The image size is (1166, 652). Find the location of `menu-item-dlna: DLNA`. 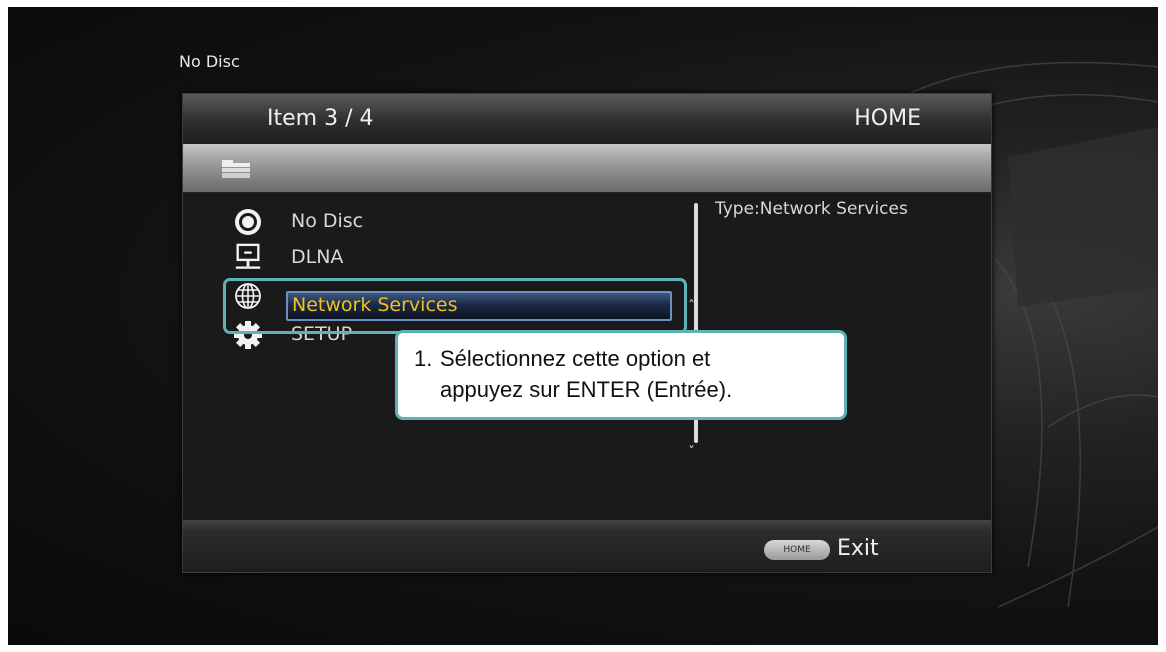

menu-item-dlna: DLNA is located at coordinates (453, 259).